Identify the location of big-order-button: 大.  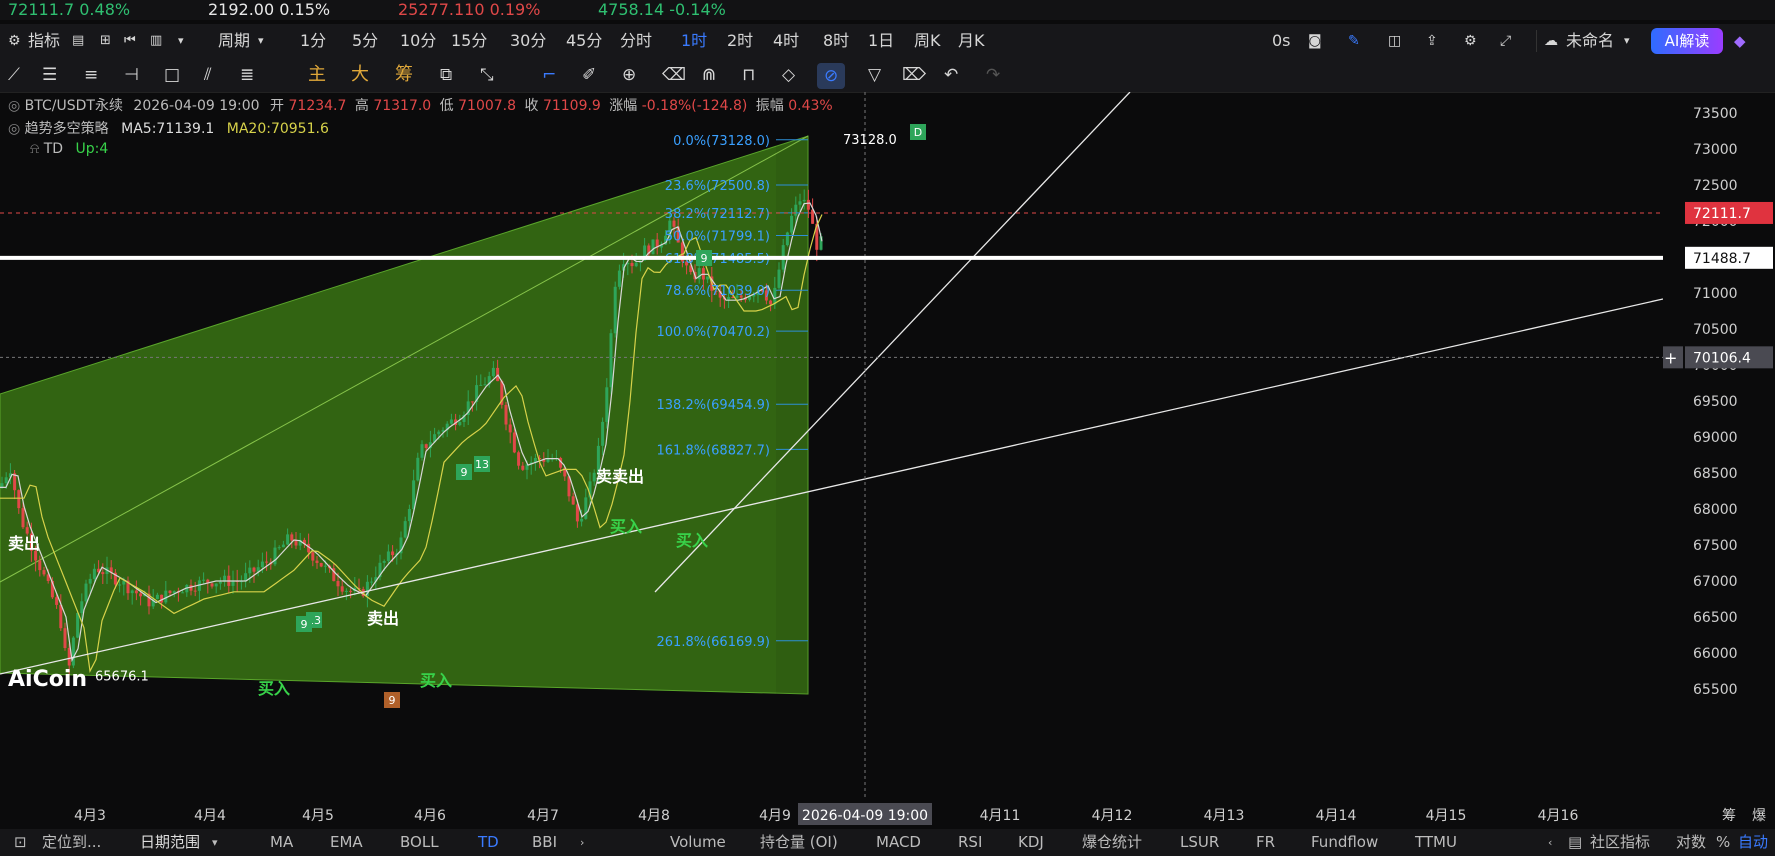
(360, 75).